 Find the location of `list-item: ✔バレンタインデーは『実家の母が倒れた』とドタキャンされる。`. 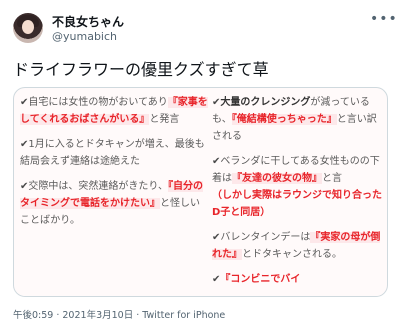

list-item: ✔バレンタインデーは『実家の母が倒れた』とドタキャンされる。 is located at coordinates (298, 246).